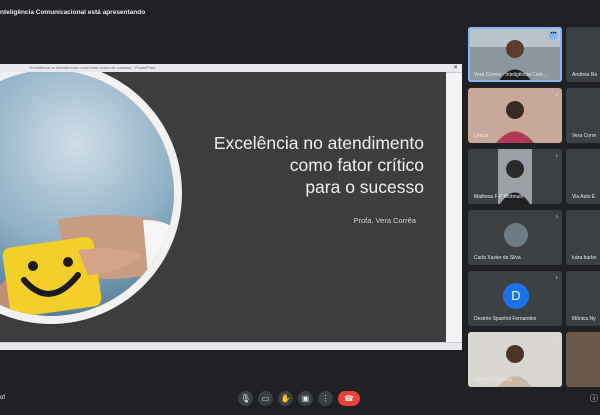  I want to click on participant-name: Mônica Ny, so click(584, 319).